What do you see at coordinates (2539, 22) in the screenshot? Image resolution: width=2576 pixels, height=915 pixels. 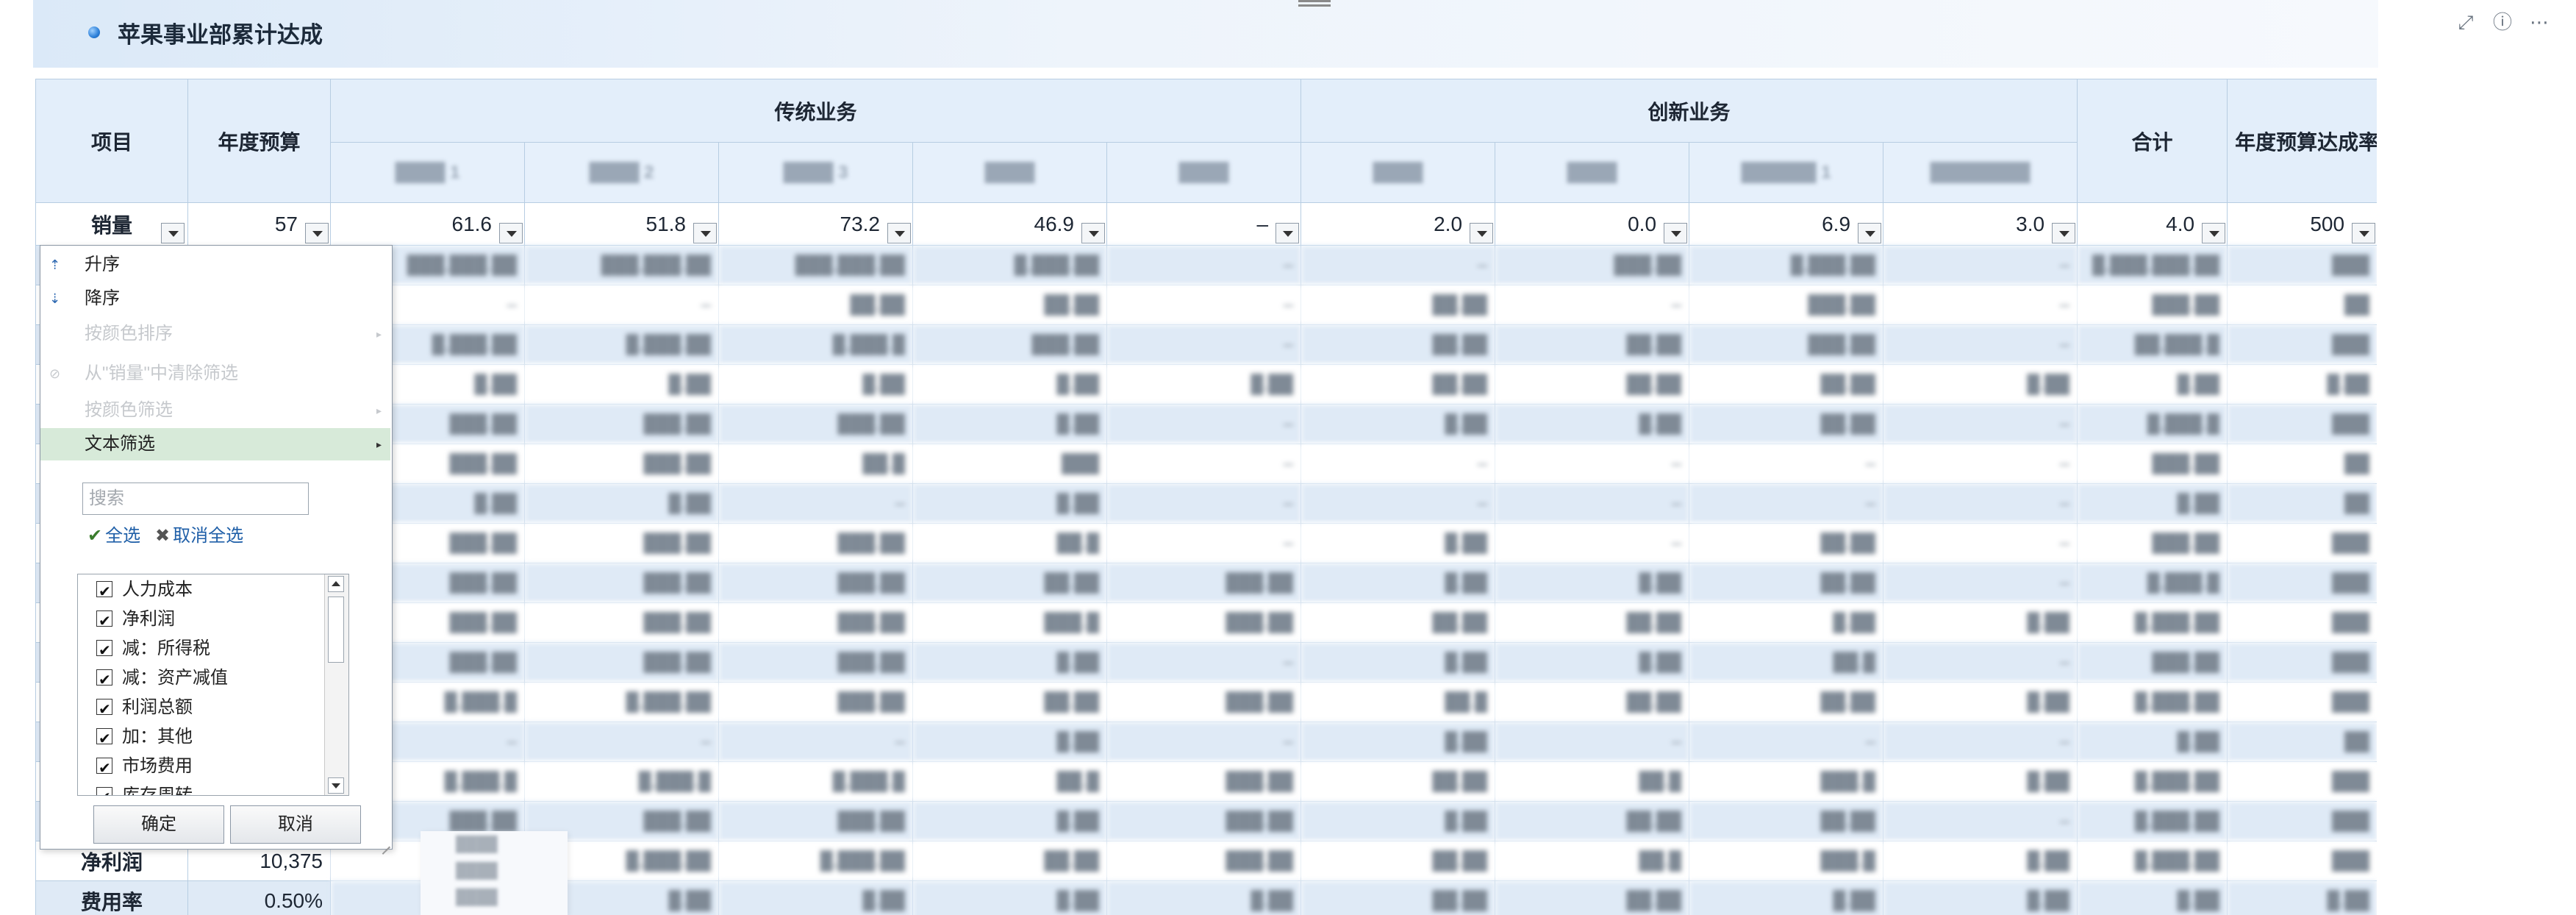 I see `more-icon: ⋯` at bounding box center [2539, 22].